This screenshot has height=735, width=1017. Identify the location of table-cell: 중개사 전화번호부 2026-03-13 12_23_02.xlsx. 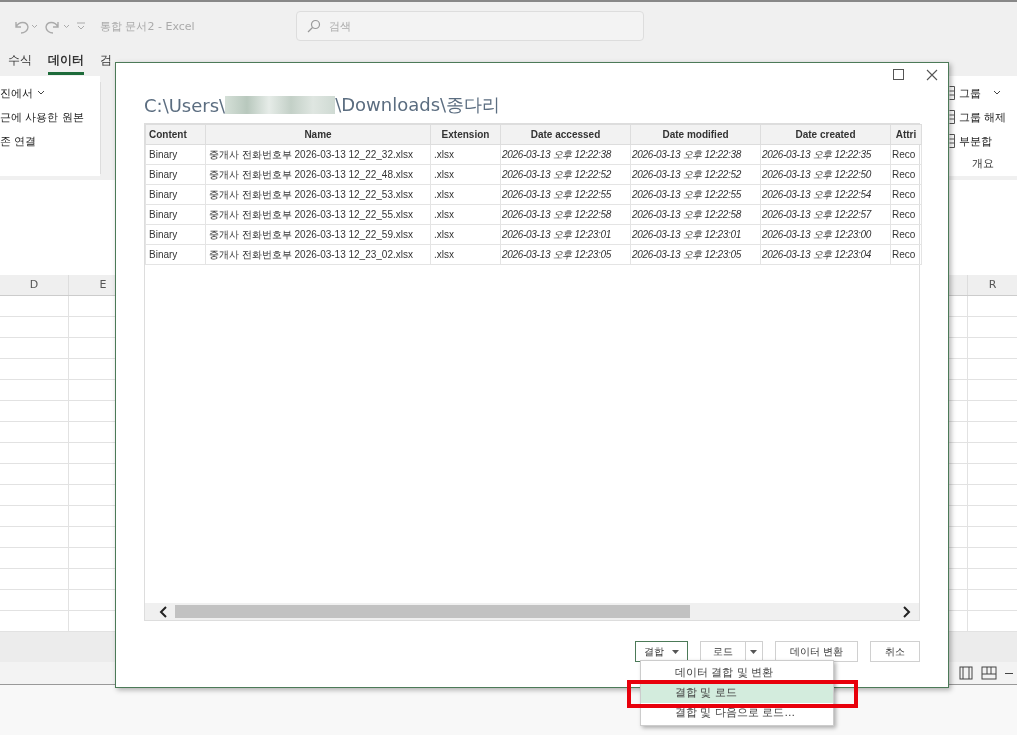
(318, 254).